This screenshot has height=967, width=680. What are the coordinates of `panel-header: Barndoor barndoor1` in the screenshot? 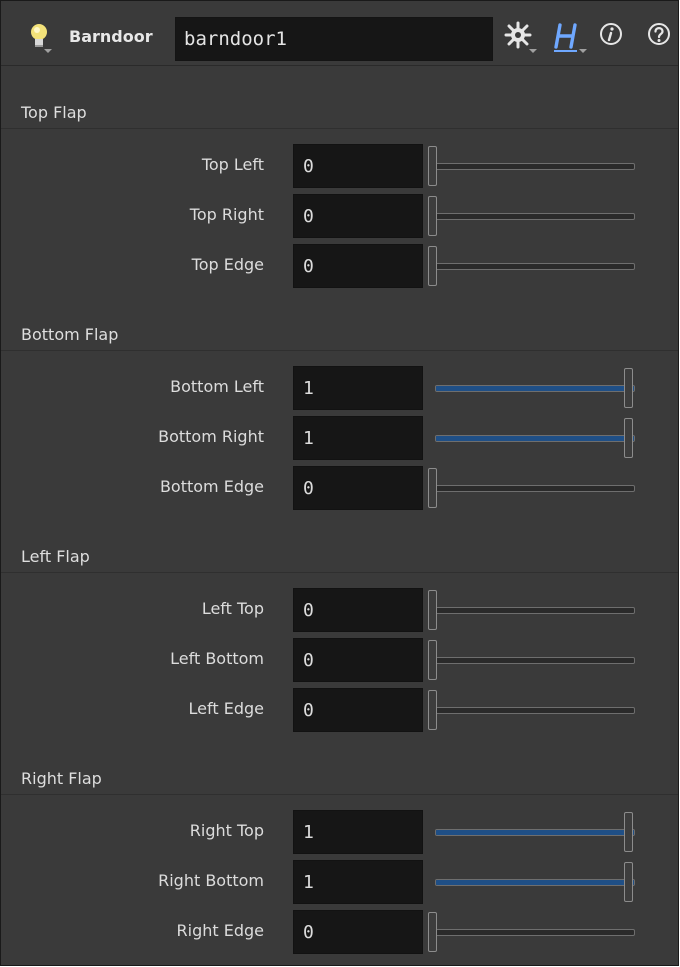 It's located at (339, 33).